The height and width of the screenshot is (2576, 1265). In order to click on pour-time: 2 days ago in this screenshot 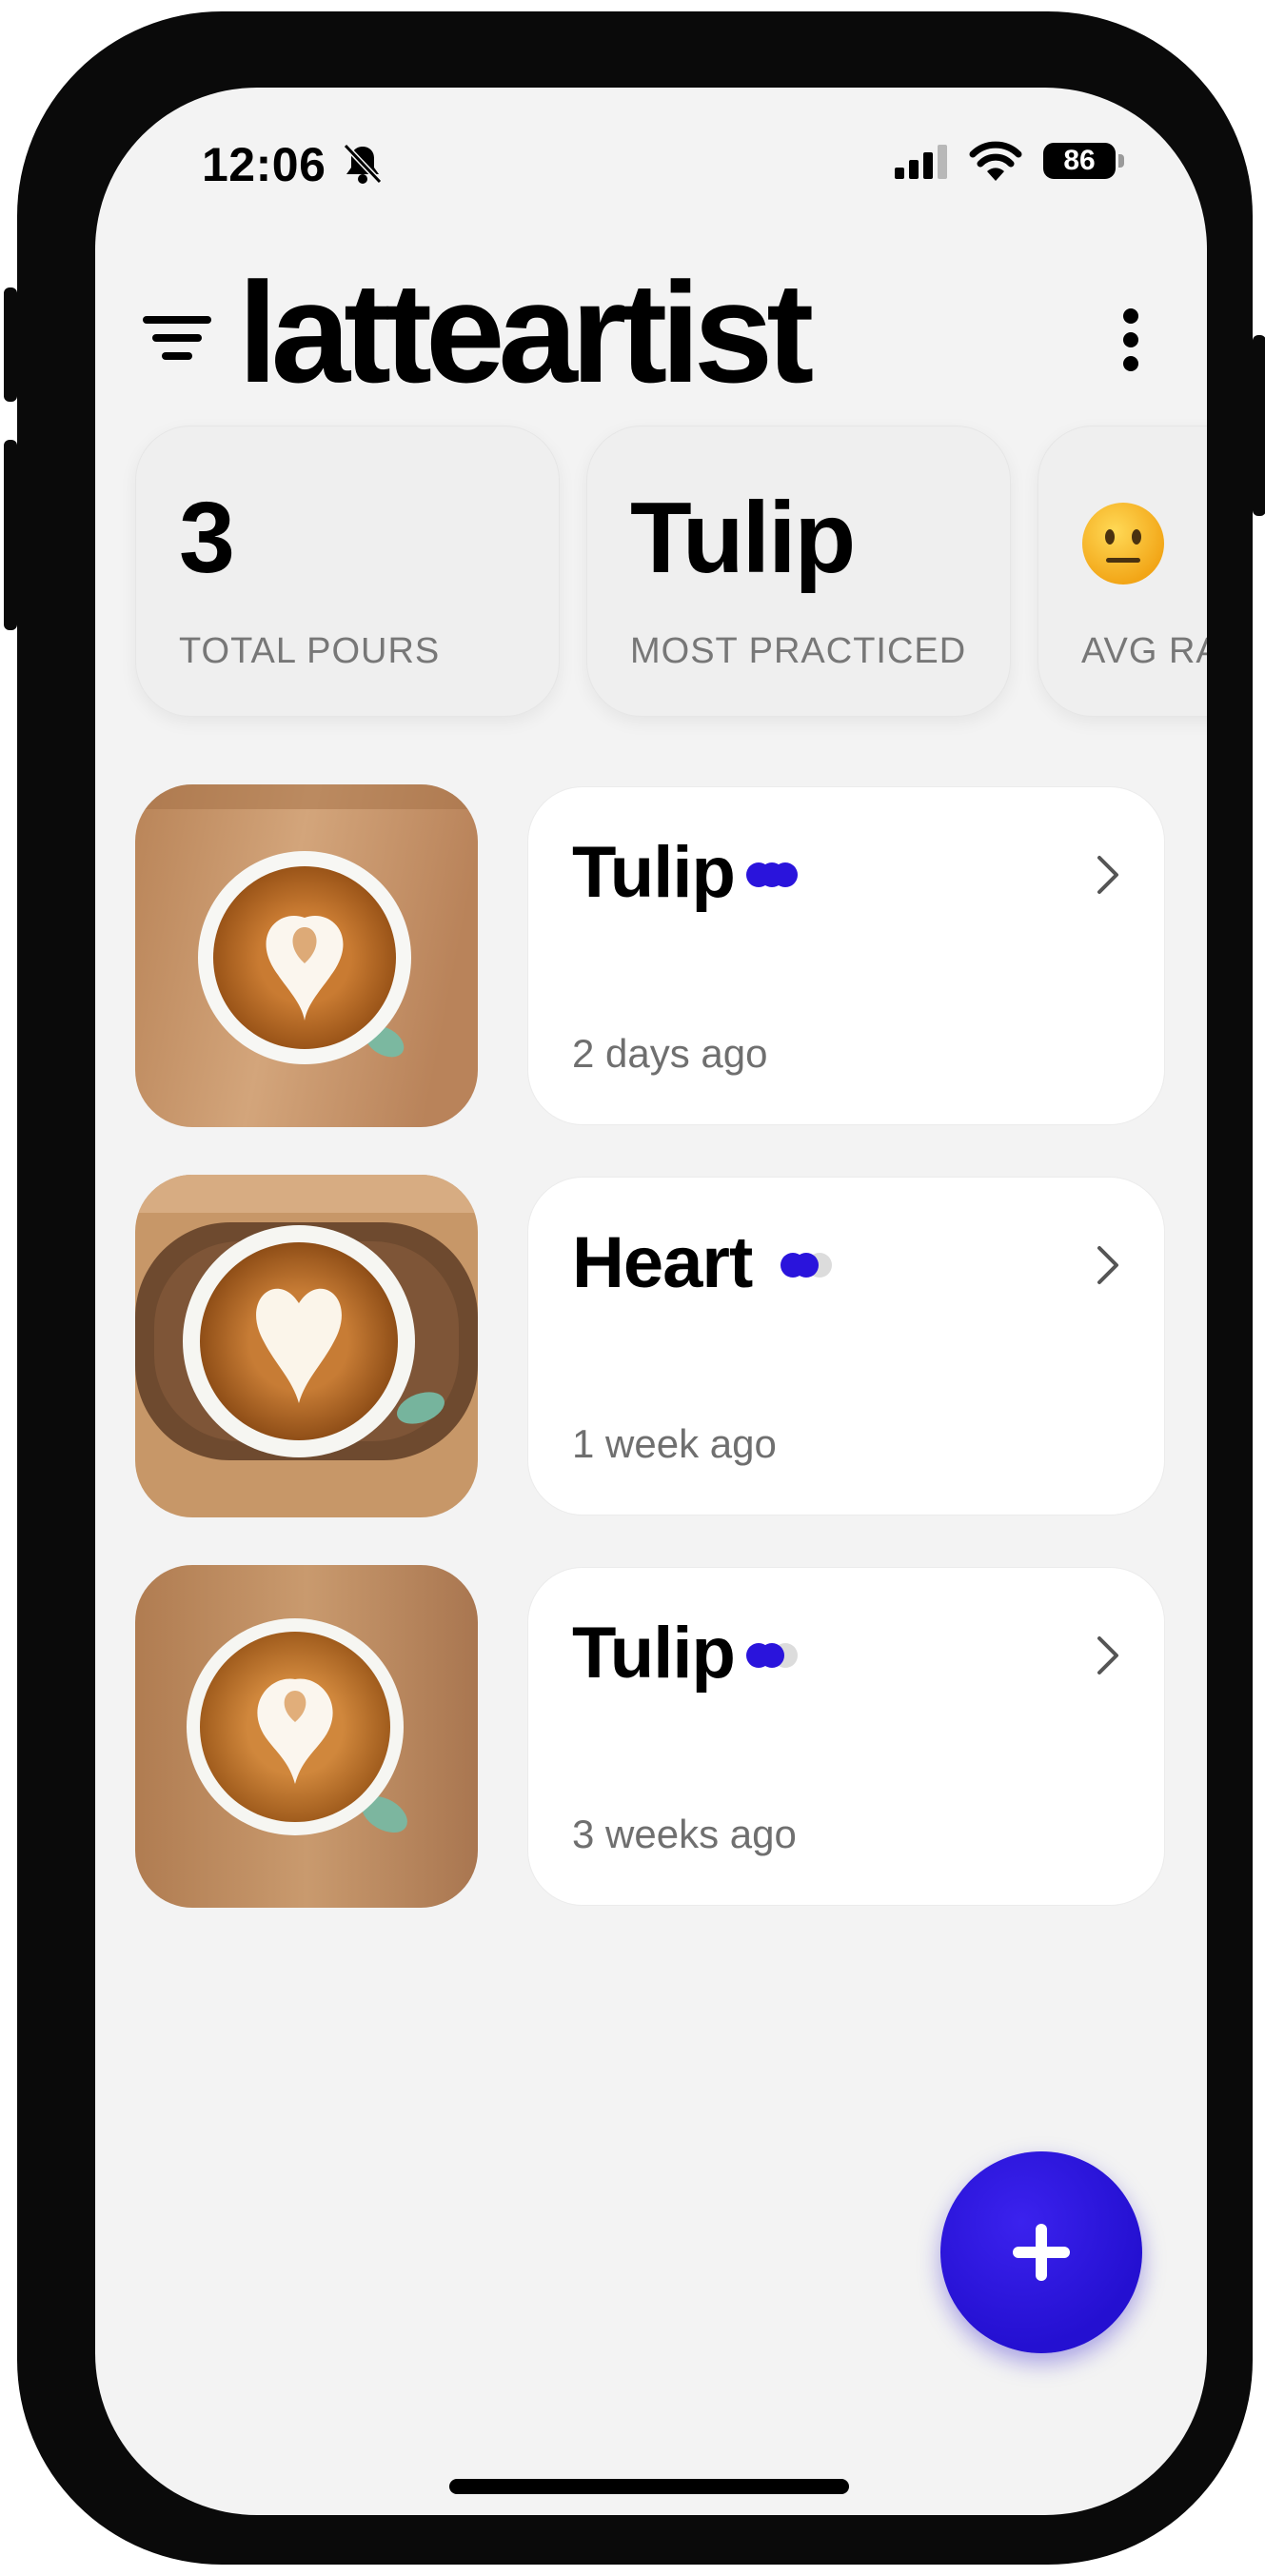, I will do `click(670, 1053)`.